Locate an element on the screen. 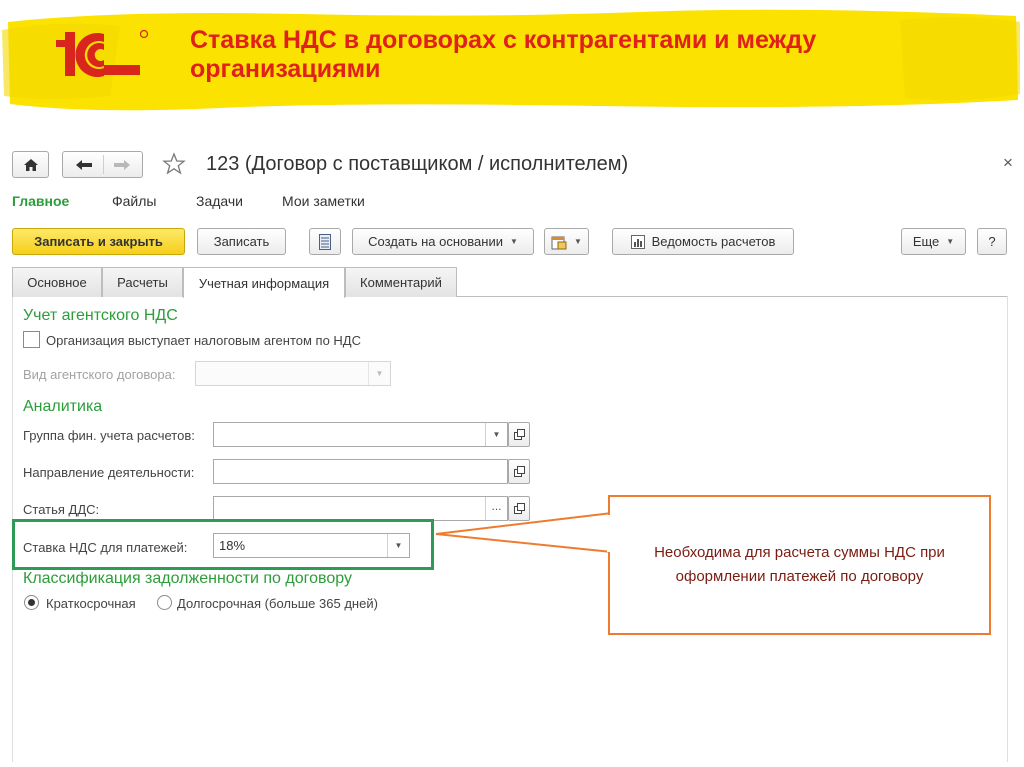 The image size is (1024, 767). logo-1c-icon is located at coordinates (102, 53).